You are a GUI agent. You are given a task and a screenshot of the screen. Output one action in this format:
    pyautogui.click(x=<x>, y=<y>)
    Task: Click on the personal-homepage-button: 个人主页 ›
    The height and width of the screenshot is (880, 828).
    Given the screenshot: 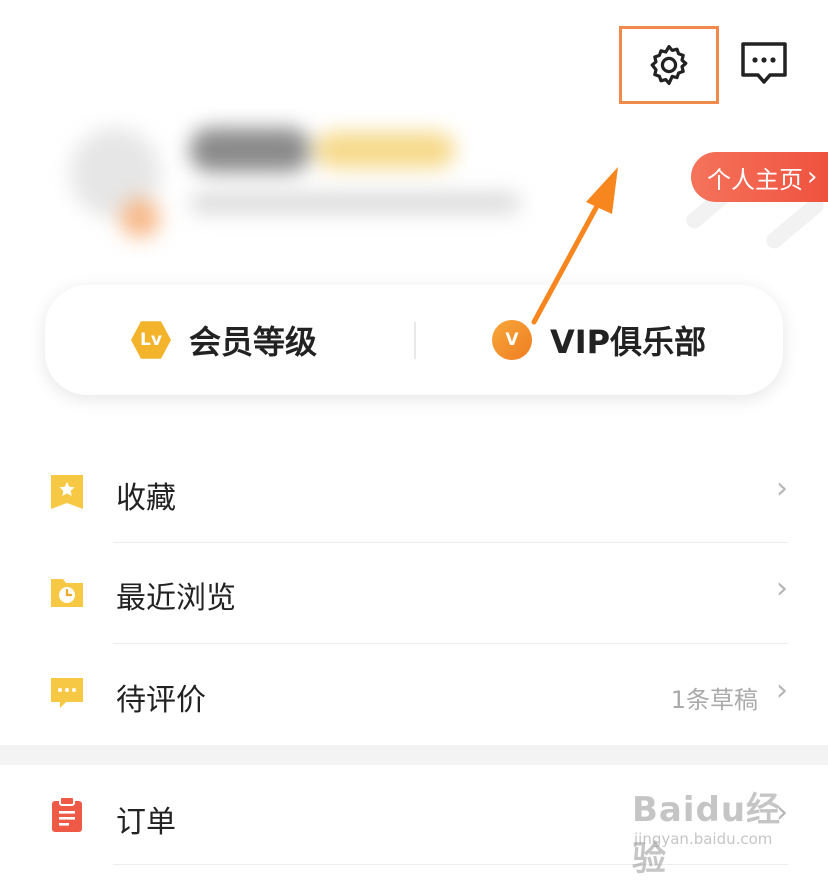 What is the action you would take?
    pyautogui.click(x=759, y=177)
    